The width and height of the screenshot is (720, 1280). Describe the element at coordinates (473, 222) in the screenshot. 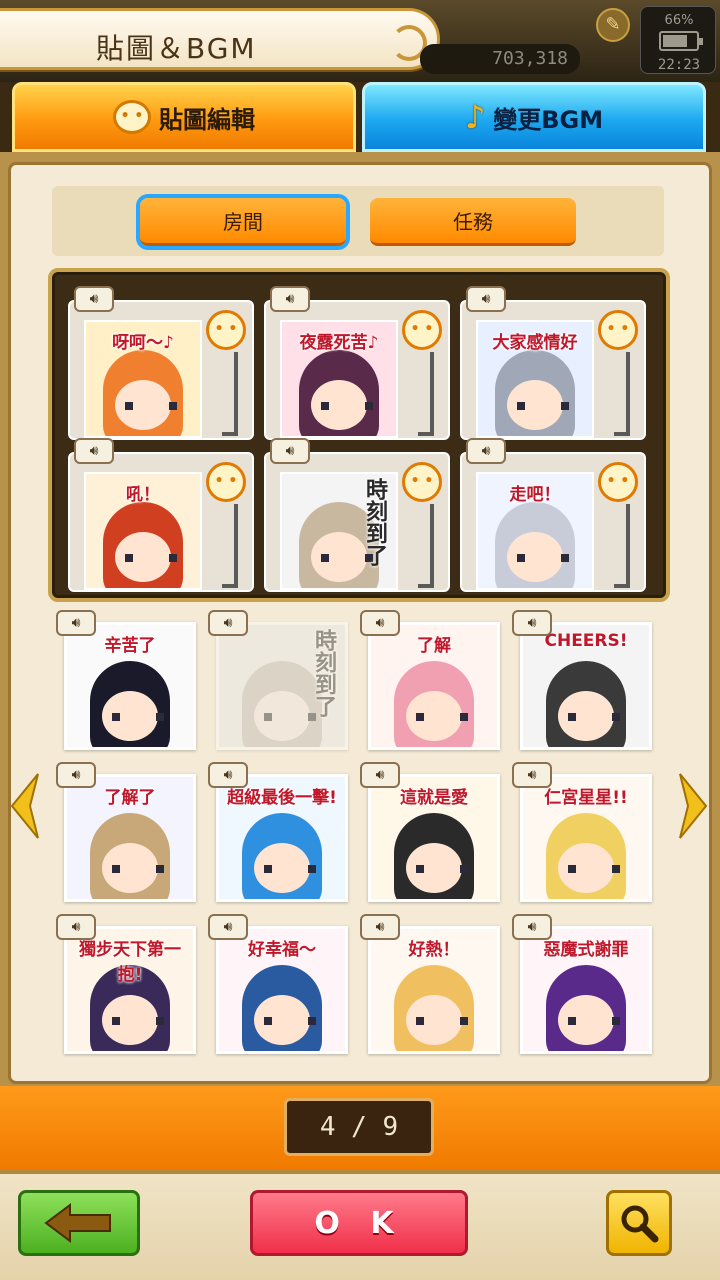

I see `subtab-mission: 任務` at that location.